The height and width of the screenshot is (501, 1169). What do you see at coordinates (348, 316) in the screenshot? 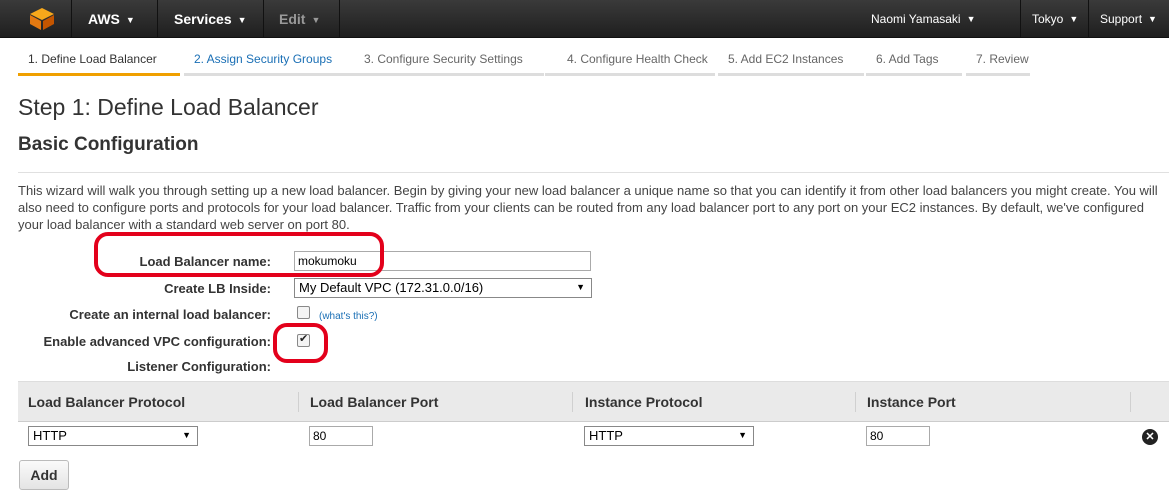
I see `whats-this-link: (what's this?)` at bounding box center [348, 316].